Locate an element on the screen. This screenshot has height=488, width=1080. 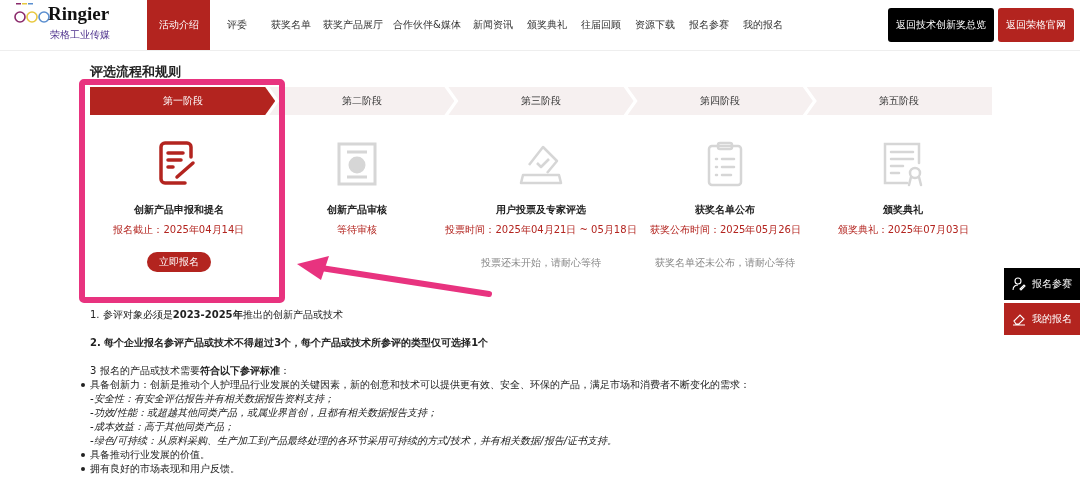
user-edit-icon is located at coordinates (1019, 284).